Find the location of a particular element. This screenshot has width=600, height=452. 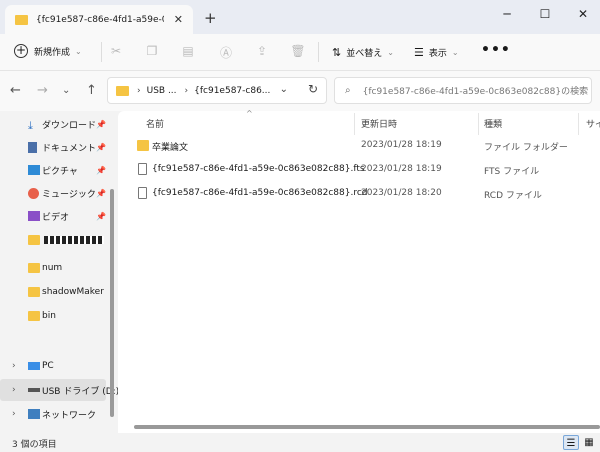

sort-button: ⇅ 並べ替え ⌄ is located at coordinates (363, 52).